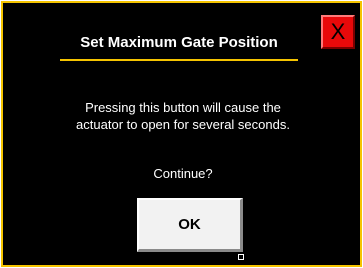  I want to click on ok-button: OK, so click(190, 225).